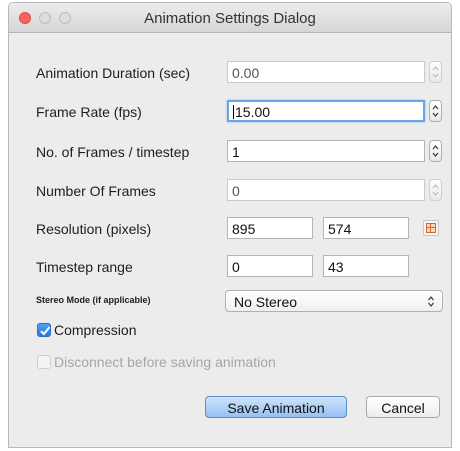 Image resolution: width=460 pixels, height=451 pixels. I want to click on timestep-end-field: 43, so click(366, 266).